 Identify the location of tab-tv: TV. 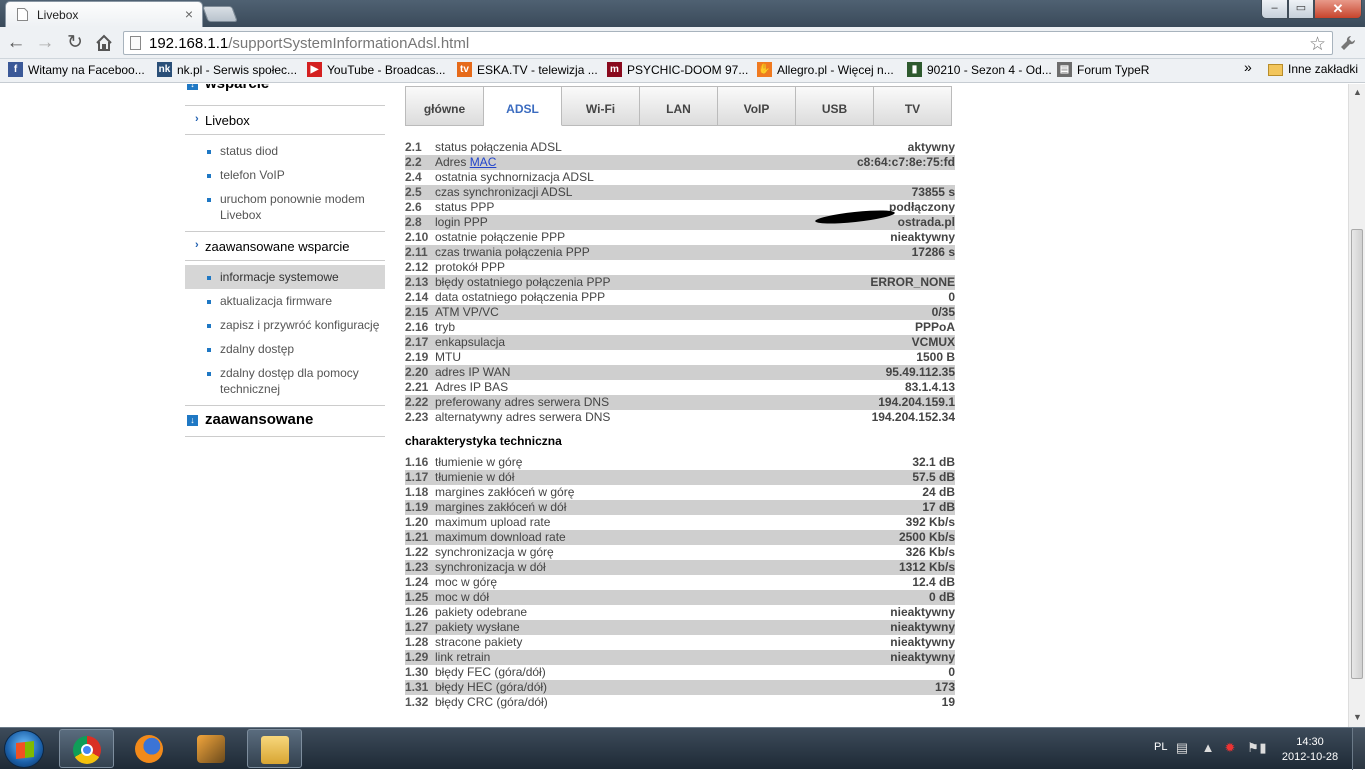
(913, 106).